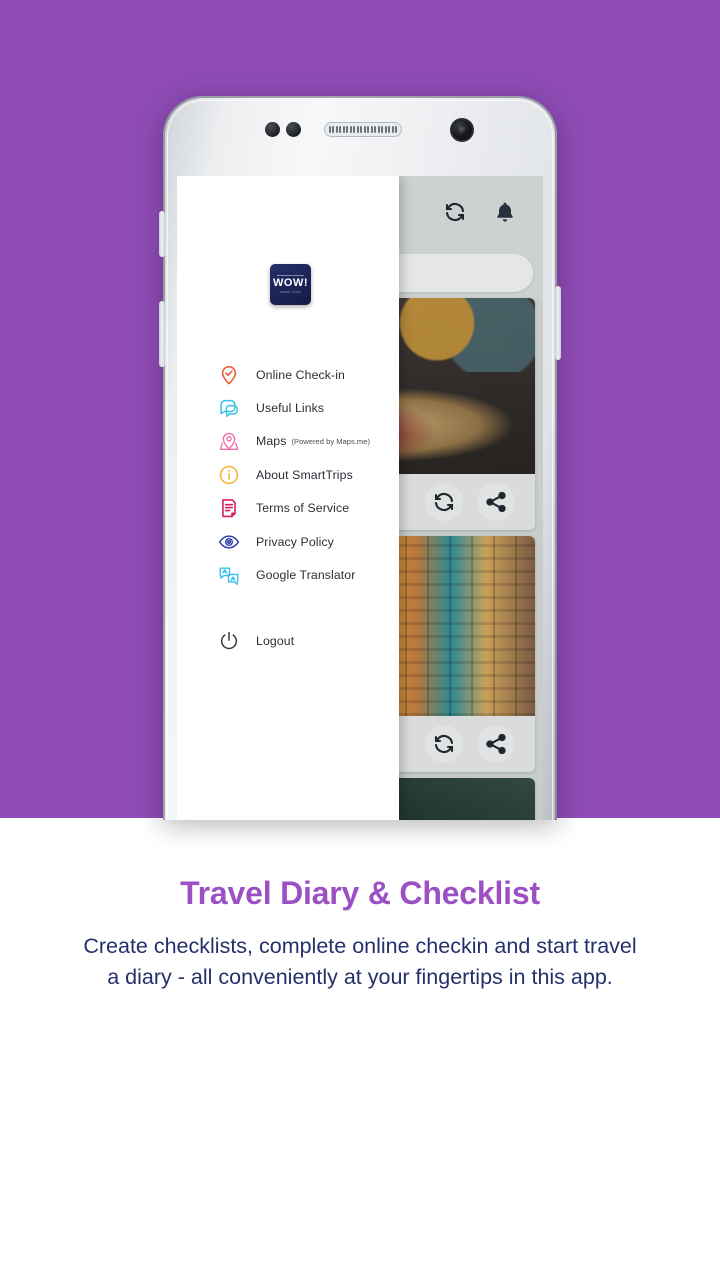 The height and width of the screenshot is (1280, 720). I want to click on menu-label: Online Check-in, so click(300, 374).